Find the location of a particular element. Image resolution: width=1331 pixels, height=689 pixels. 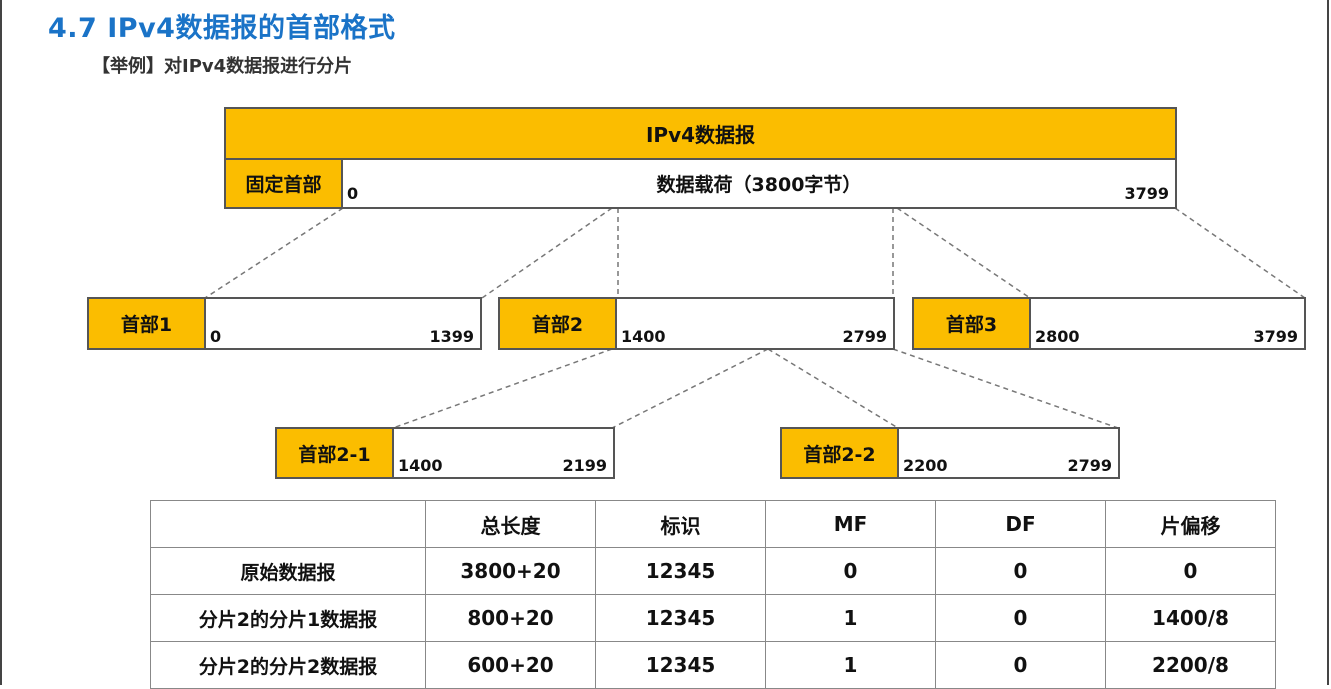

datagram-end-offset: 3799 is located at coordinates (1146, 193).